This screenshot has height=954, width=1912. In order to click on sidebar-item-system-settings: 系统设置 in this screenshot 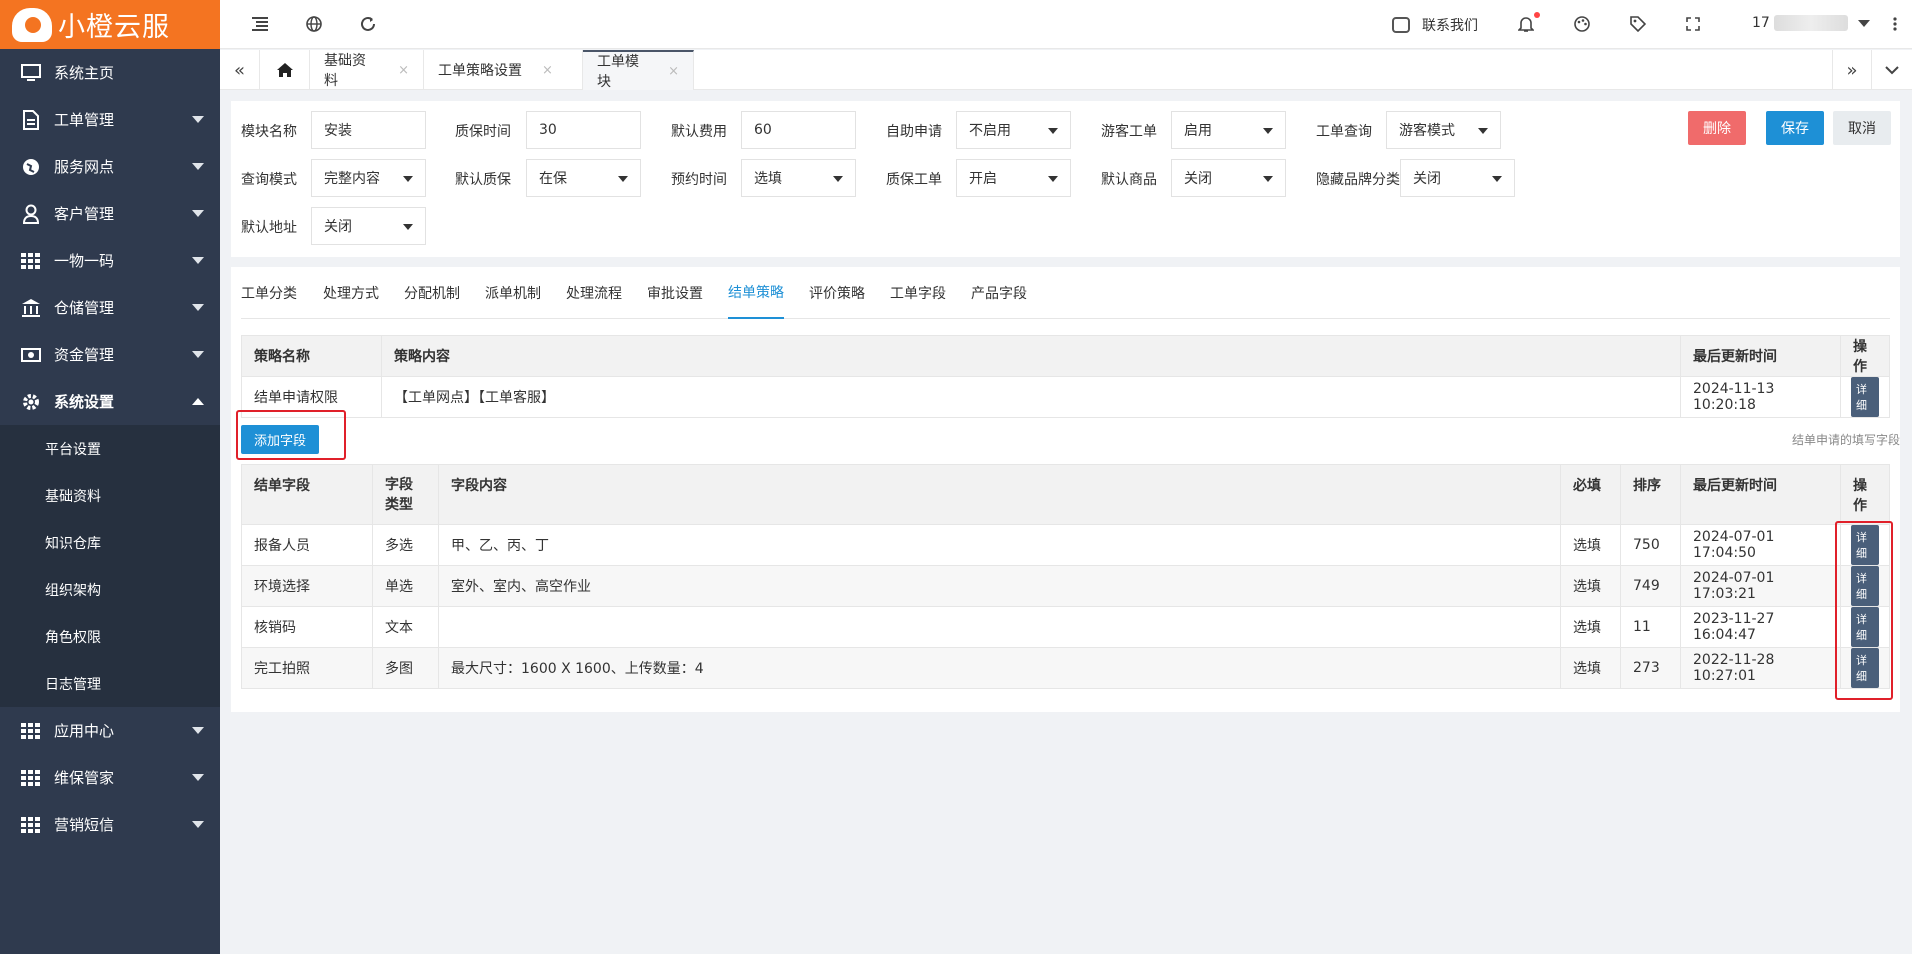, I will do `click(110, 401)`.